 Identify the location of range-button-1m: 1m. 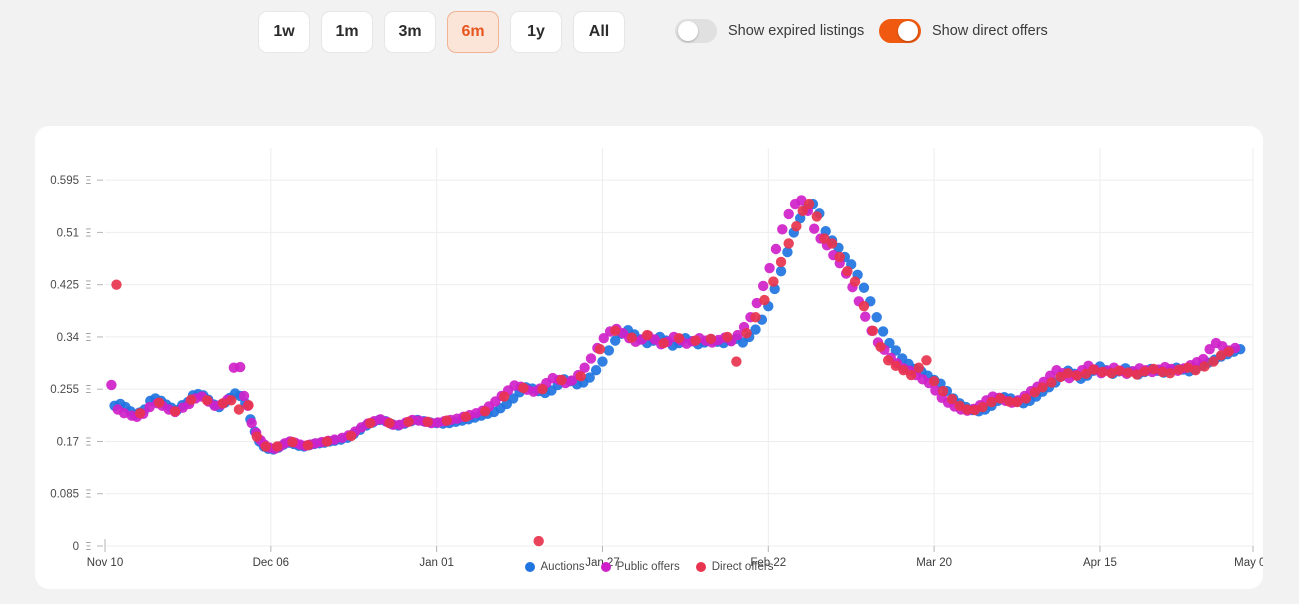
(347, 32).